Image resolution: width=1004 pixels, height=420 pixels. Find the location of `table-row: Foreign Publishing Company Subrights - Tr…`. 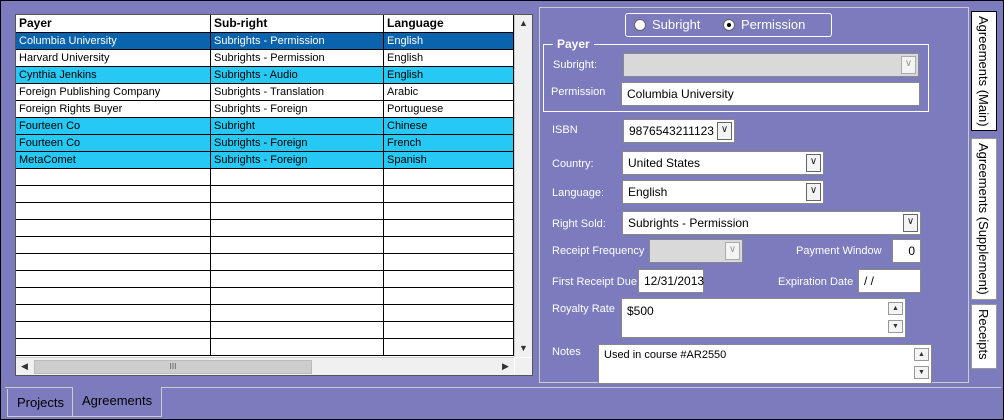

table-row: Foreign Publishing Company Subrights - Tr… is located at coordinates (265, 92).